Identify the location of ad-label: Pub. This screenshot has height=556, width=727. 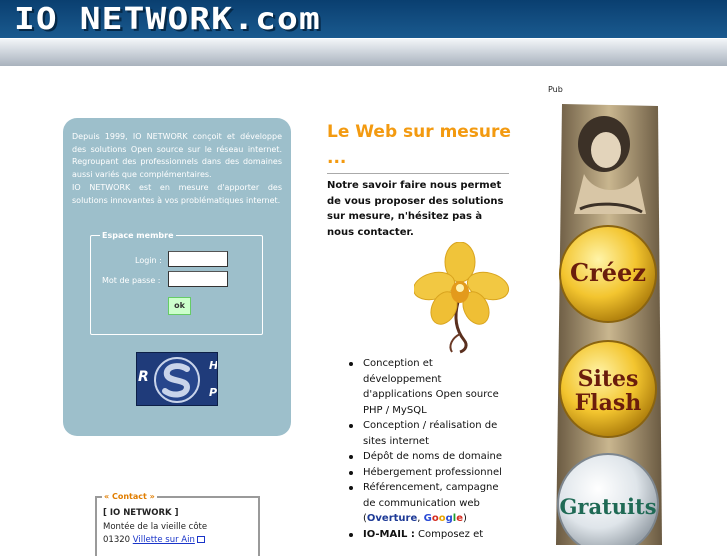
(555, 89).